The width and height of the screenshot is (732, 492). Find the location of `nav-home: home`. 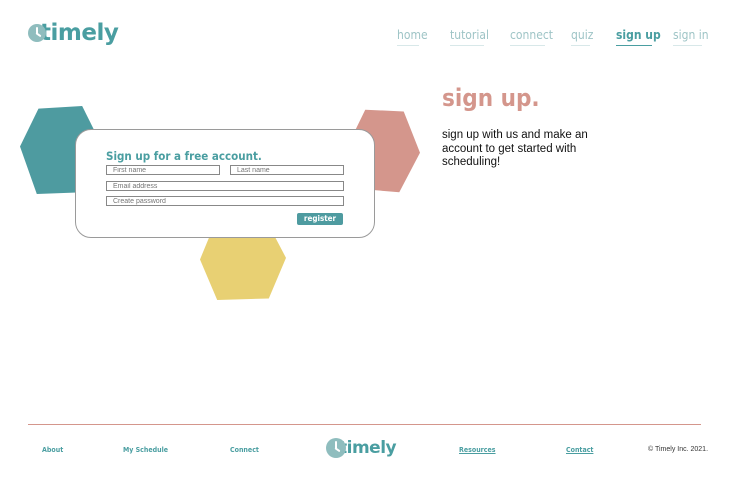

nav-home: home is located at coordinates (412, 37).